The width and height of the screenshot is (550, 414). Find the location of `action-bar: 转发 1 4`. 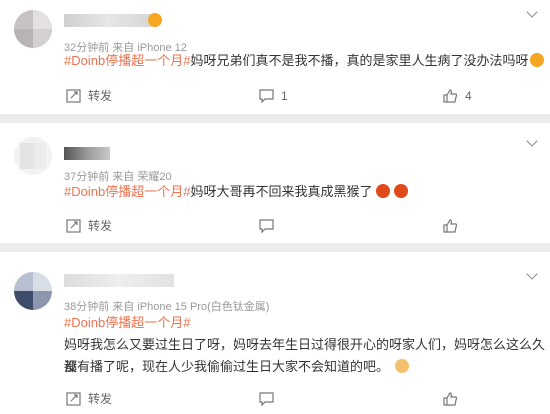

action-bar: 转发 1 4 is located at coordinates (275, 96).